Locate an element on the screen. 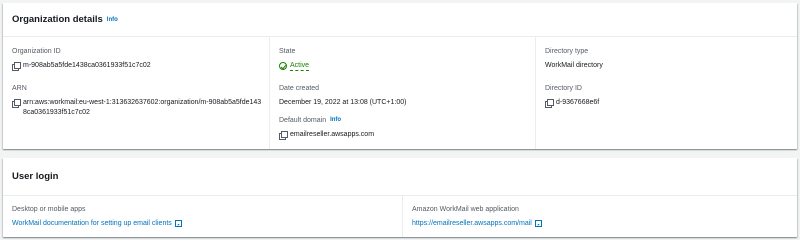 The image size is (800, 240). state-label: State is located at coordinates (287, 51).